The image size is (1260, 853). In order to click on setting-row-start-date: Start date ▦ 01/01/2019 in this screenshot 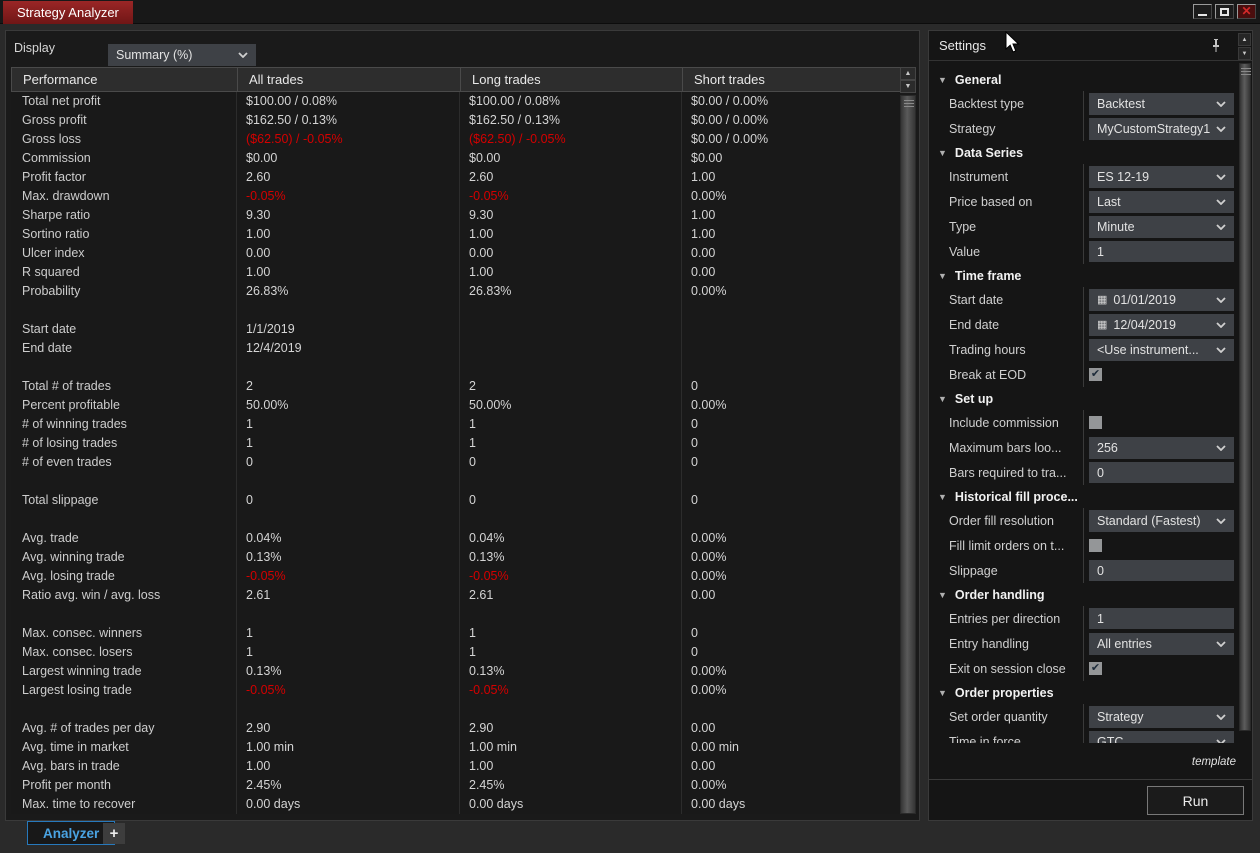, I will do `click(1085, 299)`.